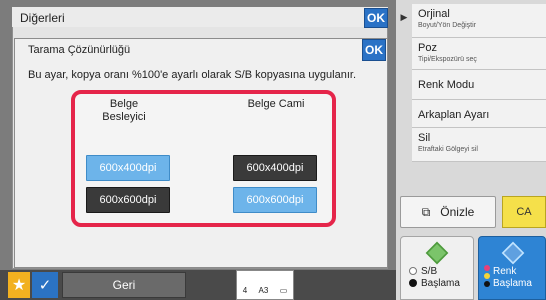  What do you see at coordinates (479, 54) in the screenshot?
I see `exposure-button: Poz Tipi/Ekspozürü seç` at bounding box center [479, 54].